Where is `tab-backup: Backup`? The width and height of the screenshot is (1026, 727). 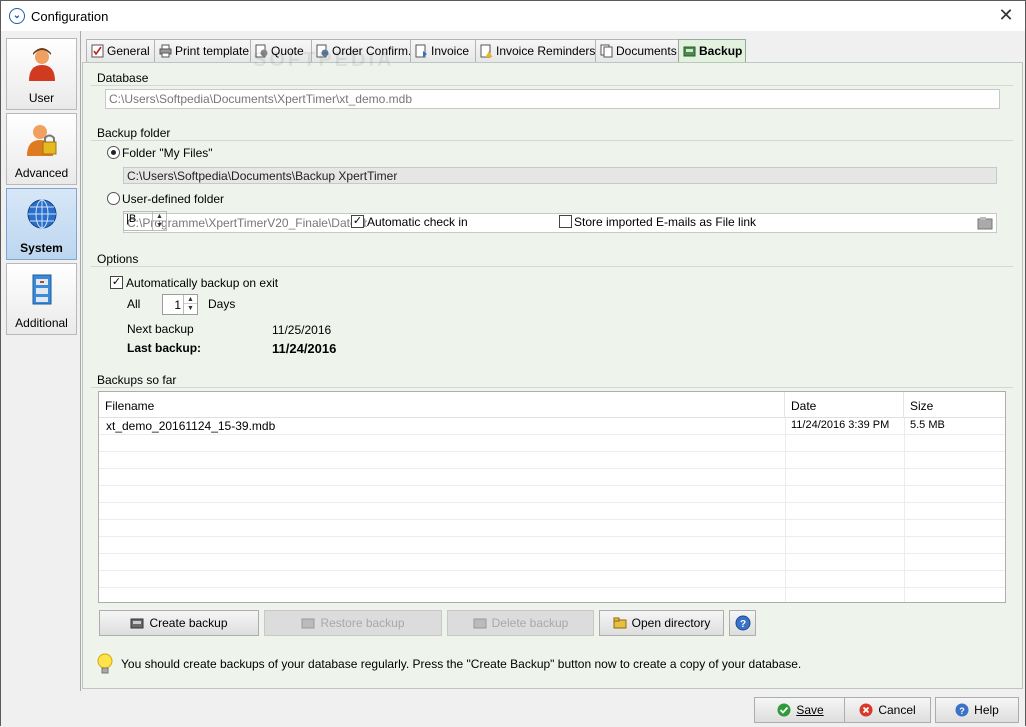 tab-backup: Backup is located at coordinates (712, 51).